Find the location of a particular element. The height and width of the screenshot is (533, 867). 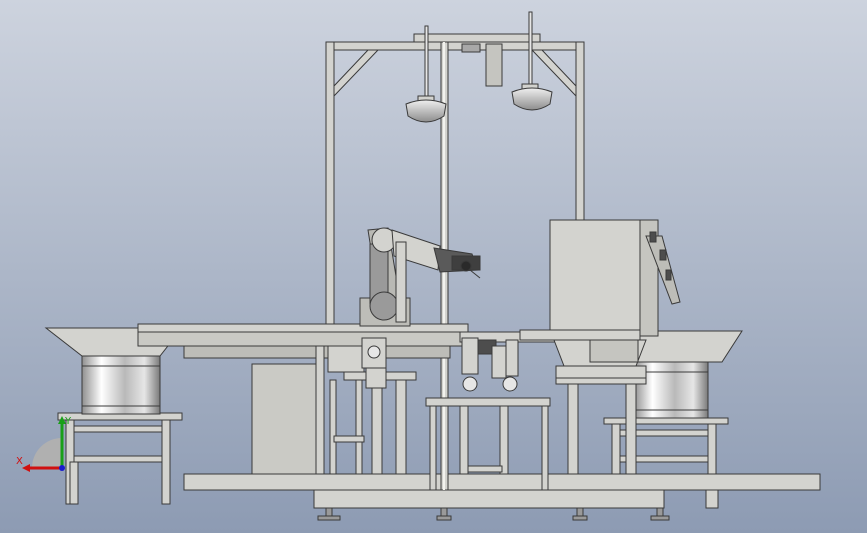

y-axis-label: Y is located at coordinates (68, 421).